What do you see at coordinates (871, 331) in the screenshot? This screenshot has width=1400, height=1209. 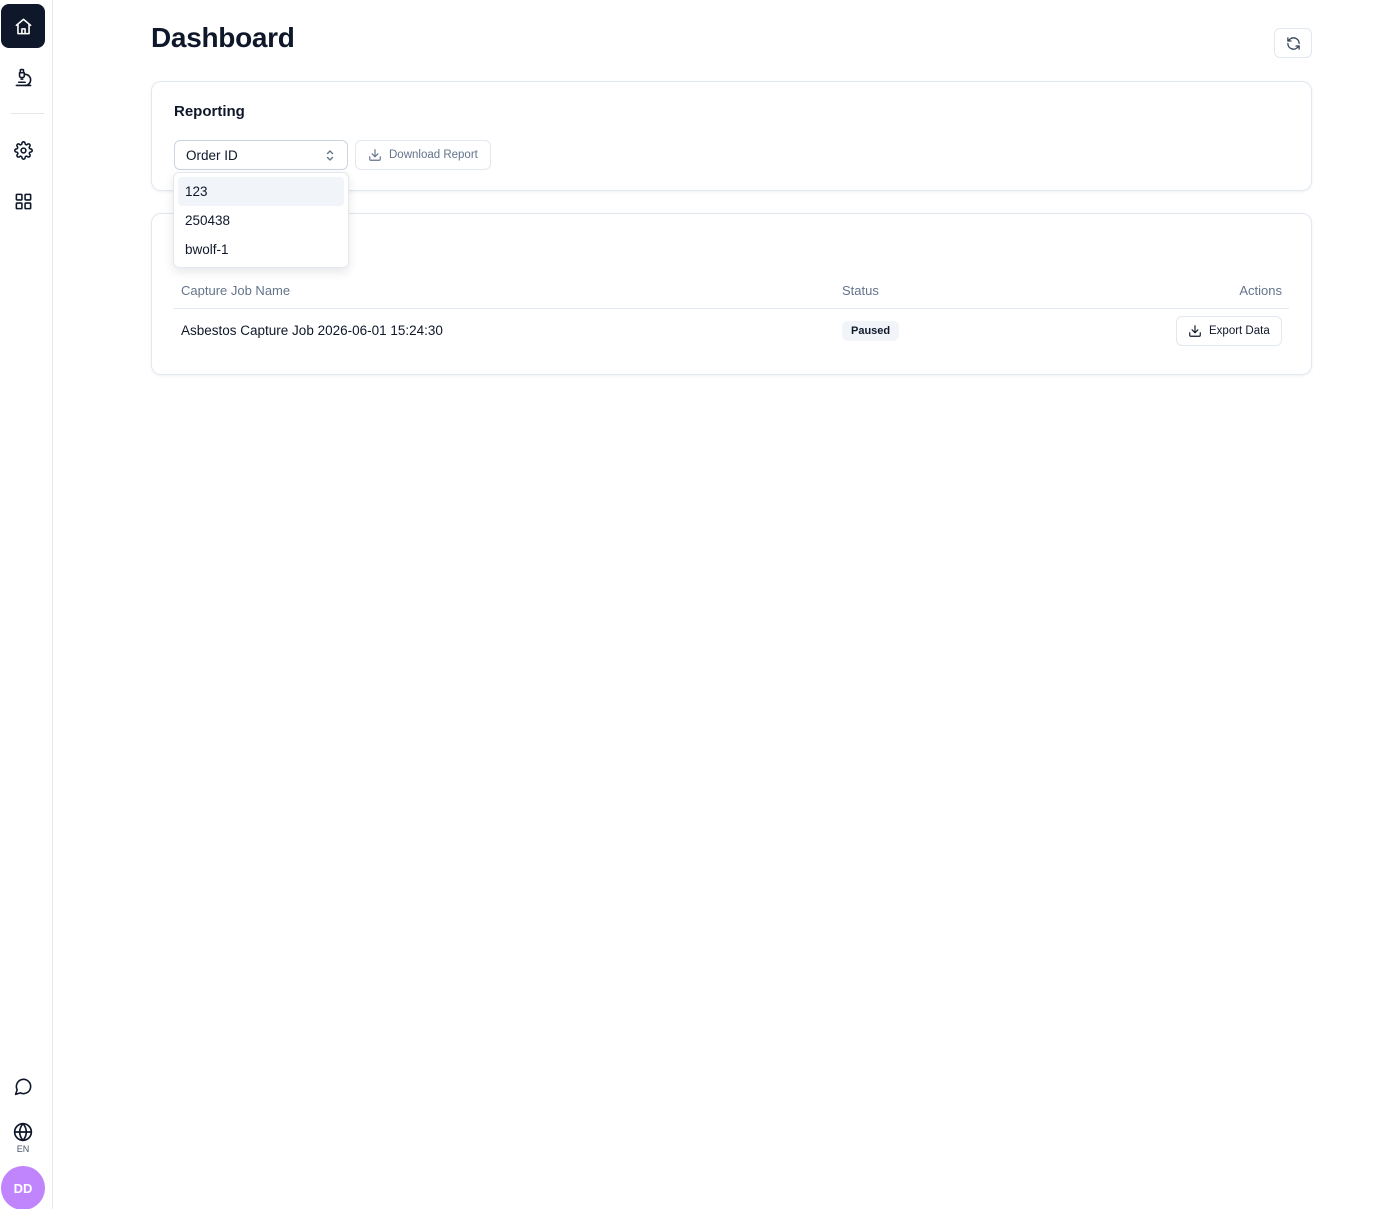 I see `status-badge: Paused` at bounding box center [871, 331].